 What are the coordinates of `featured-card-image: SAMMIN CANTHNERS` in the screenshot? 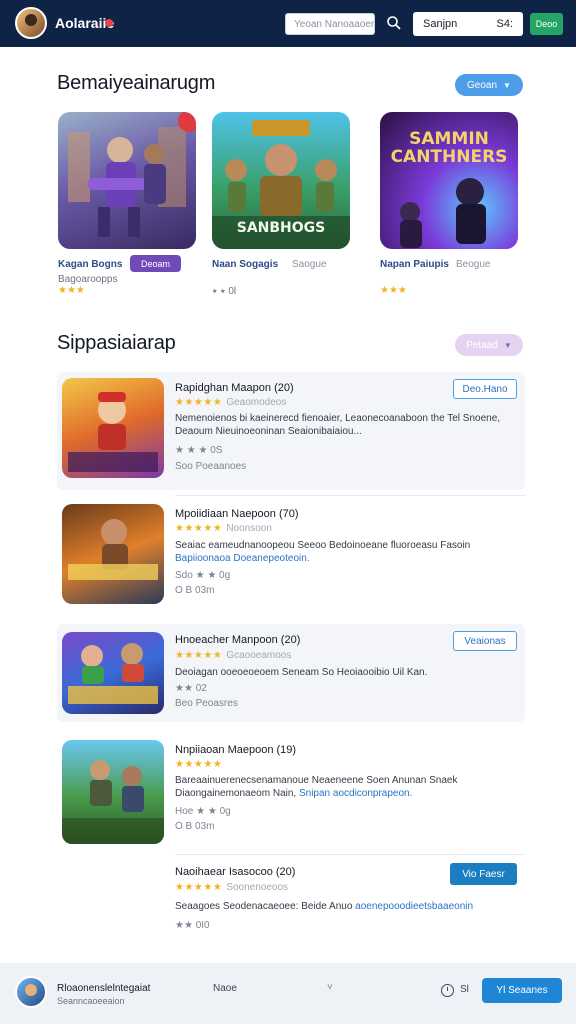 It's located at (449, 180).